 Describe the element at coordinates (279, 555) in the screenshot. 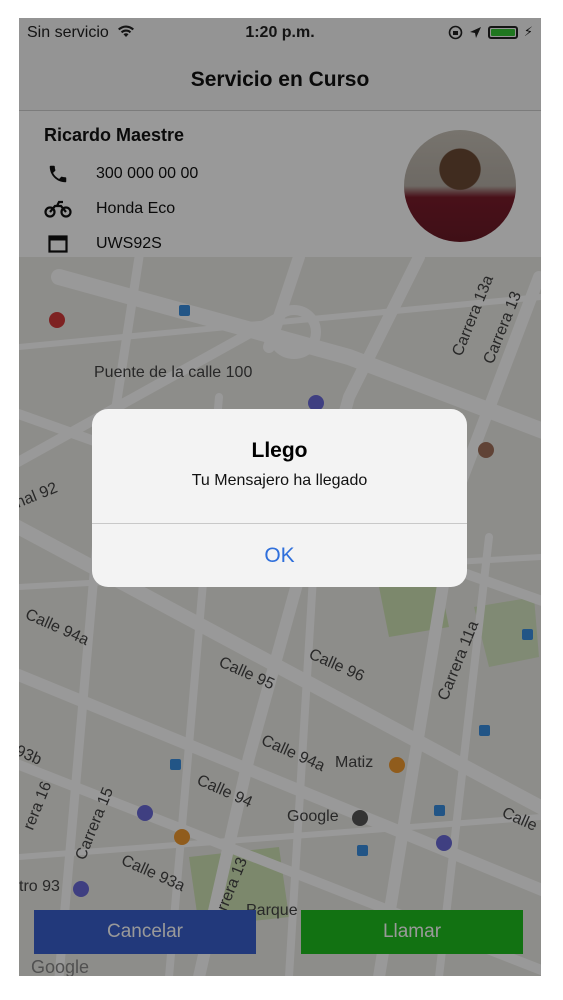

I see `alert-ok-button: OK` at that location.